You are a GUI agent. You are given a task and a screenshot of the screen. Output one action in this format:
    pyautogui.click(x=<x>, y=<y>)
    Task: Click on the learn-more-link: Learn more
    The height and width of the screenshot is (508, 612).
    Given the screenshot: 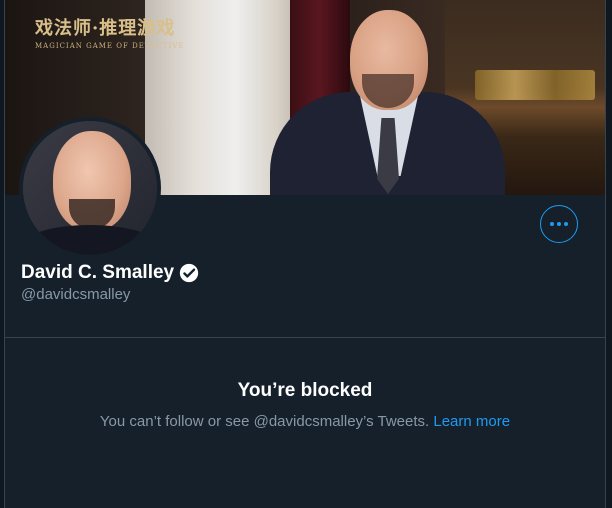 What is the action you would take?
    pyautogui.click(x=471, y=421)
    